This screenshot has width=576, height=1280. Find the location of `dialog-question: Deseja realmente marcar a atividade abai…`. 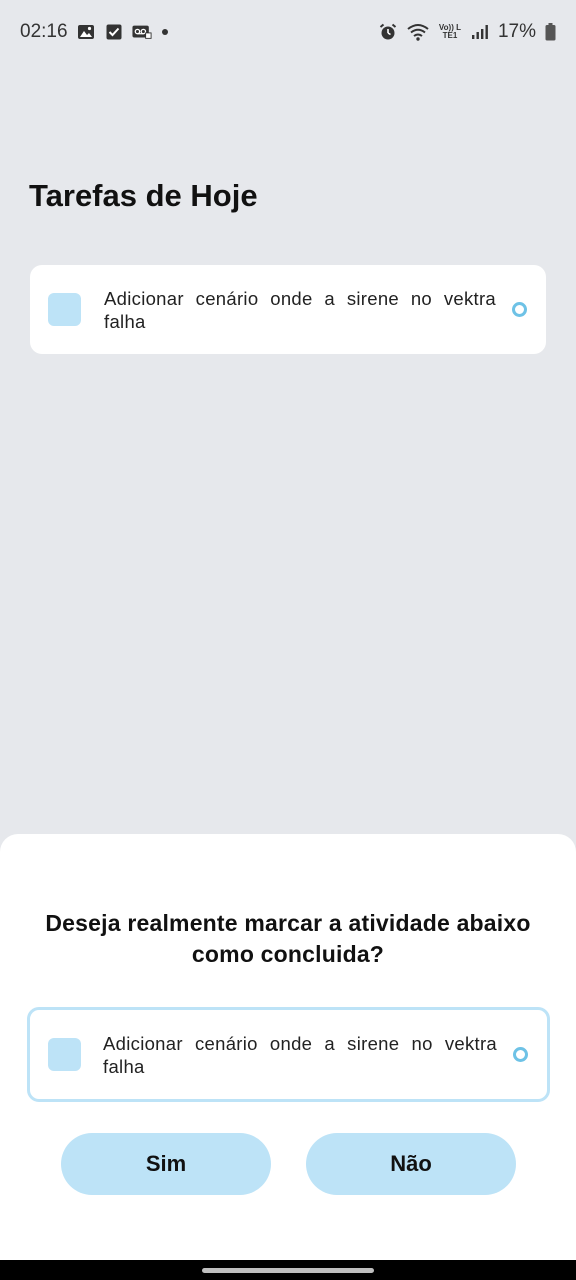

dialog-question: Deseja realmente marcar a atividade abai… is located at coordinates (288, 938).